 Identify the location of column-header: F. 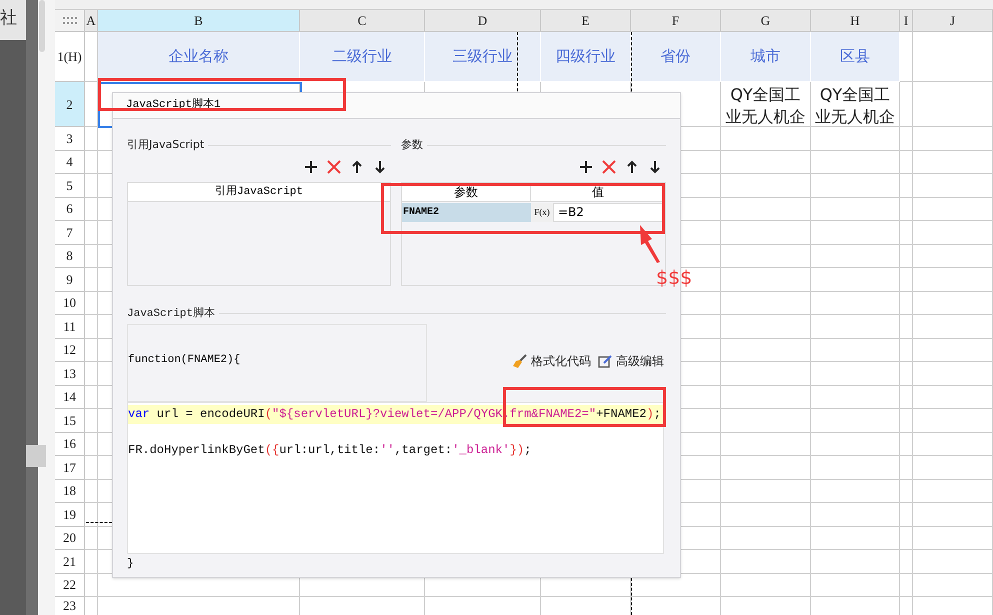
(676, 21).